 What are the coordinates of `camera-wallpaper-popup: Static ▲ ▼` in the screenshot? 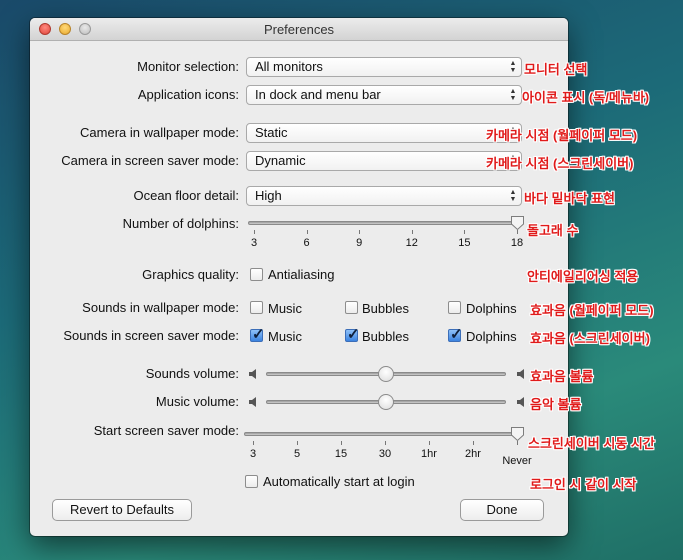 It's located at (384, 133).